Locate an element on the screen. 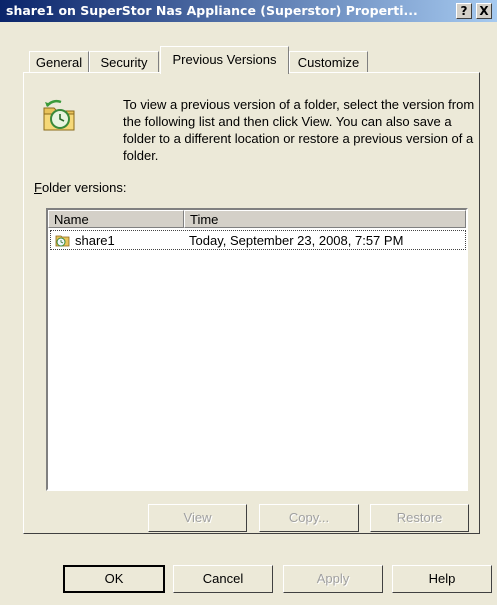 This screenshot has height=605, width=497. tab-security: Security is located at coordinates (124, 62).